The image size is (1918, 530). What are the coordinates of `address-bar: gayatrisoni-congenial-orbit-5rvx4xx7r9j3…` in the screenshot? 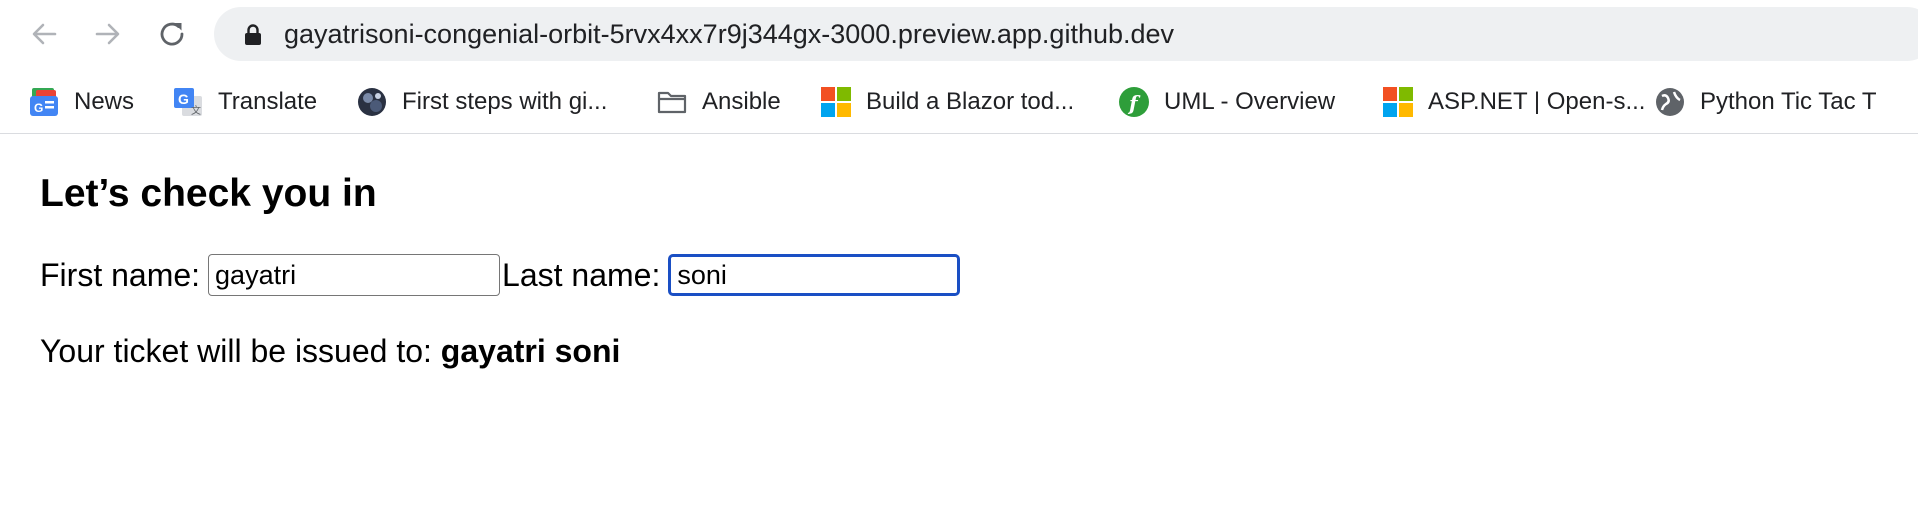 It's located at (1066, 34).